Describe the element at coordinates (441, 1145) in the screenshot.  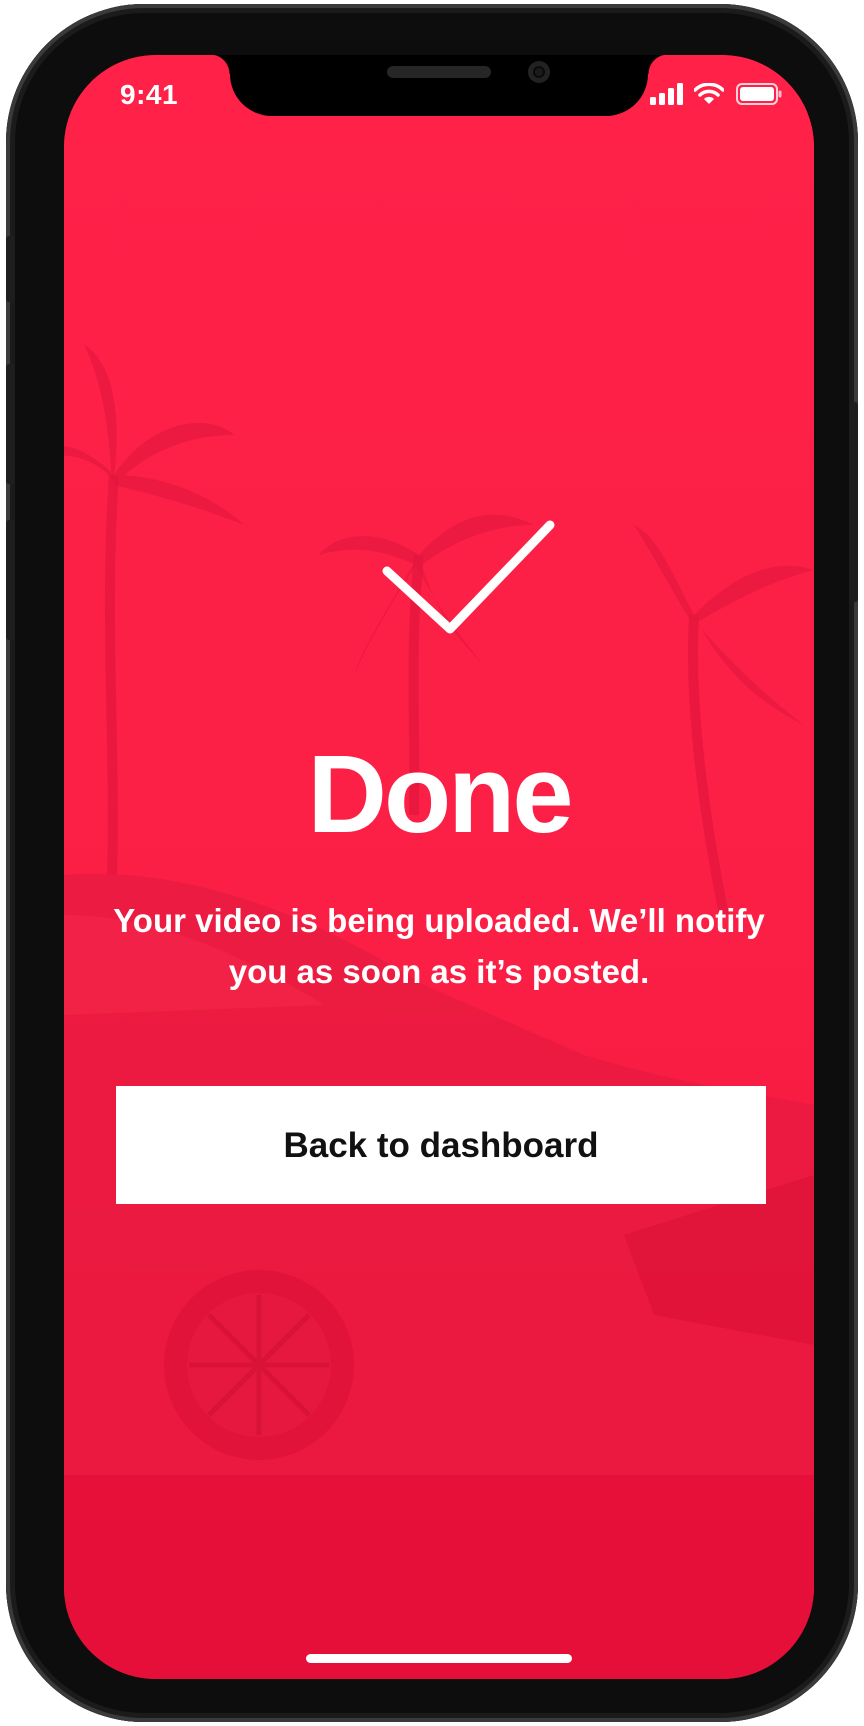
I see `back-to-dashboard-button: Back to dashboard` at that location.